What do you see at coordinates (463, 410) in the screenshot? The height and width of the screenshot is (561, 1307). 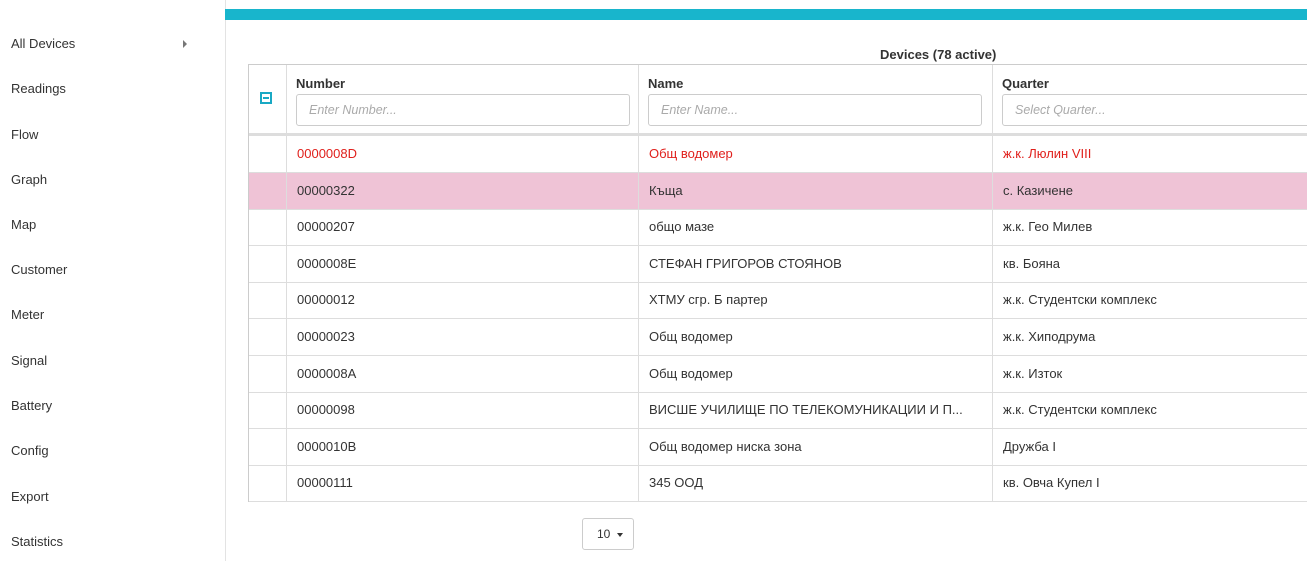 I see `cell-number: 00000098` at bounding box center [463, 410].